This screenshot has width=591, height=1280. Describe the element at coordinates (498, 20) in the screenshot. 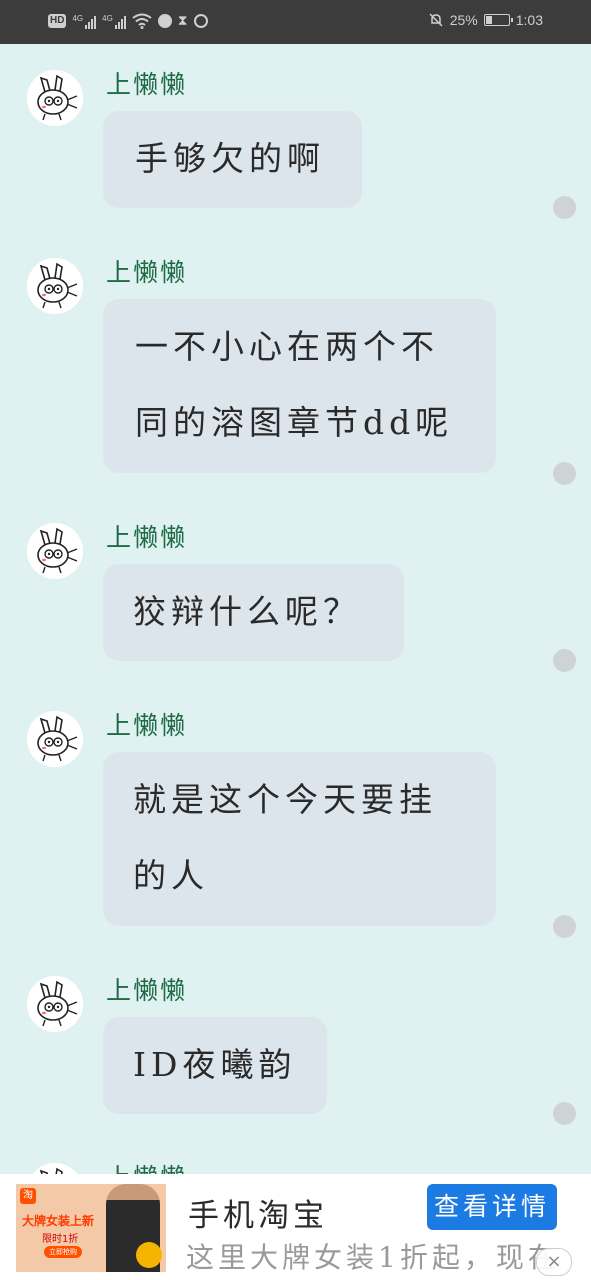

I see `battery-icon` at that location.